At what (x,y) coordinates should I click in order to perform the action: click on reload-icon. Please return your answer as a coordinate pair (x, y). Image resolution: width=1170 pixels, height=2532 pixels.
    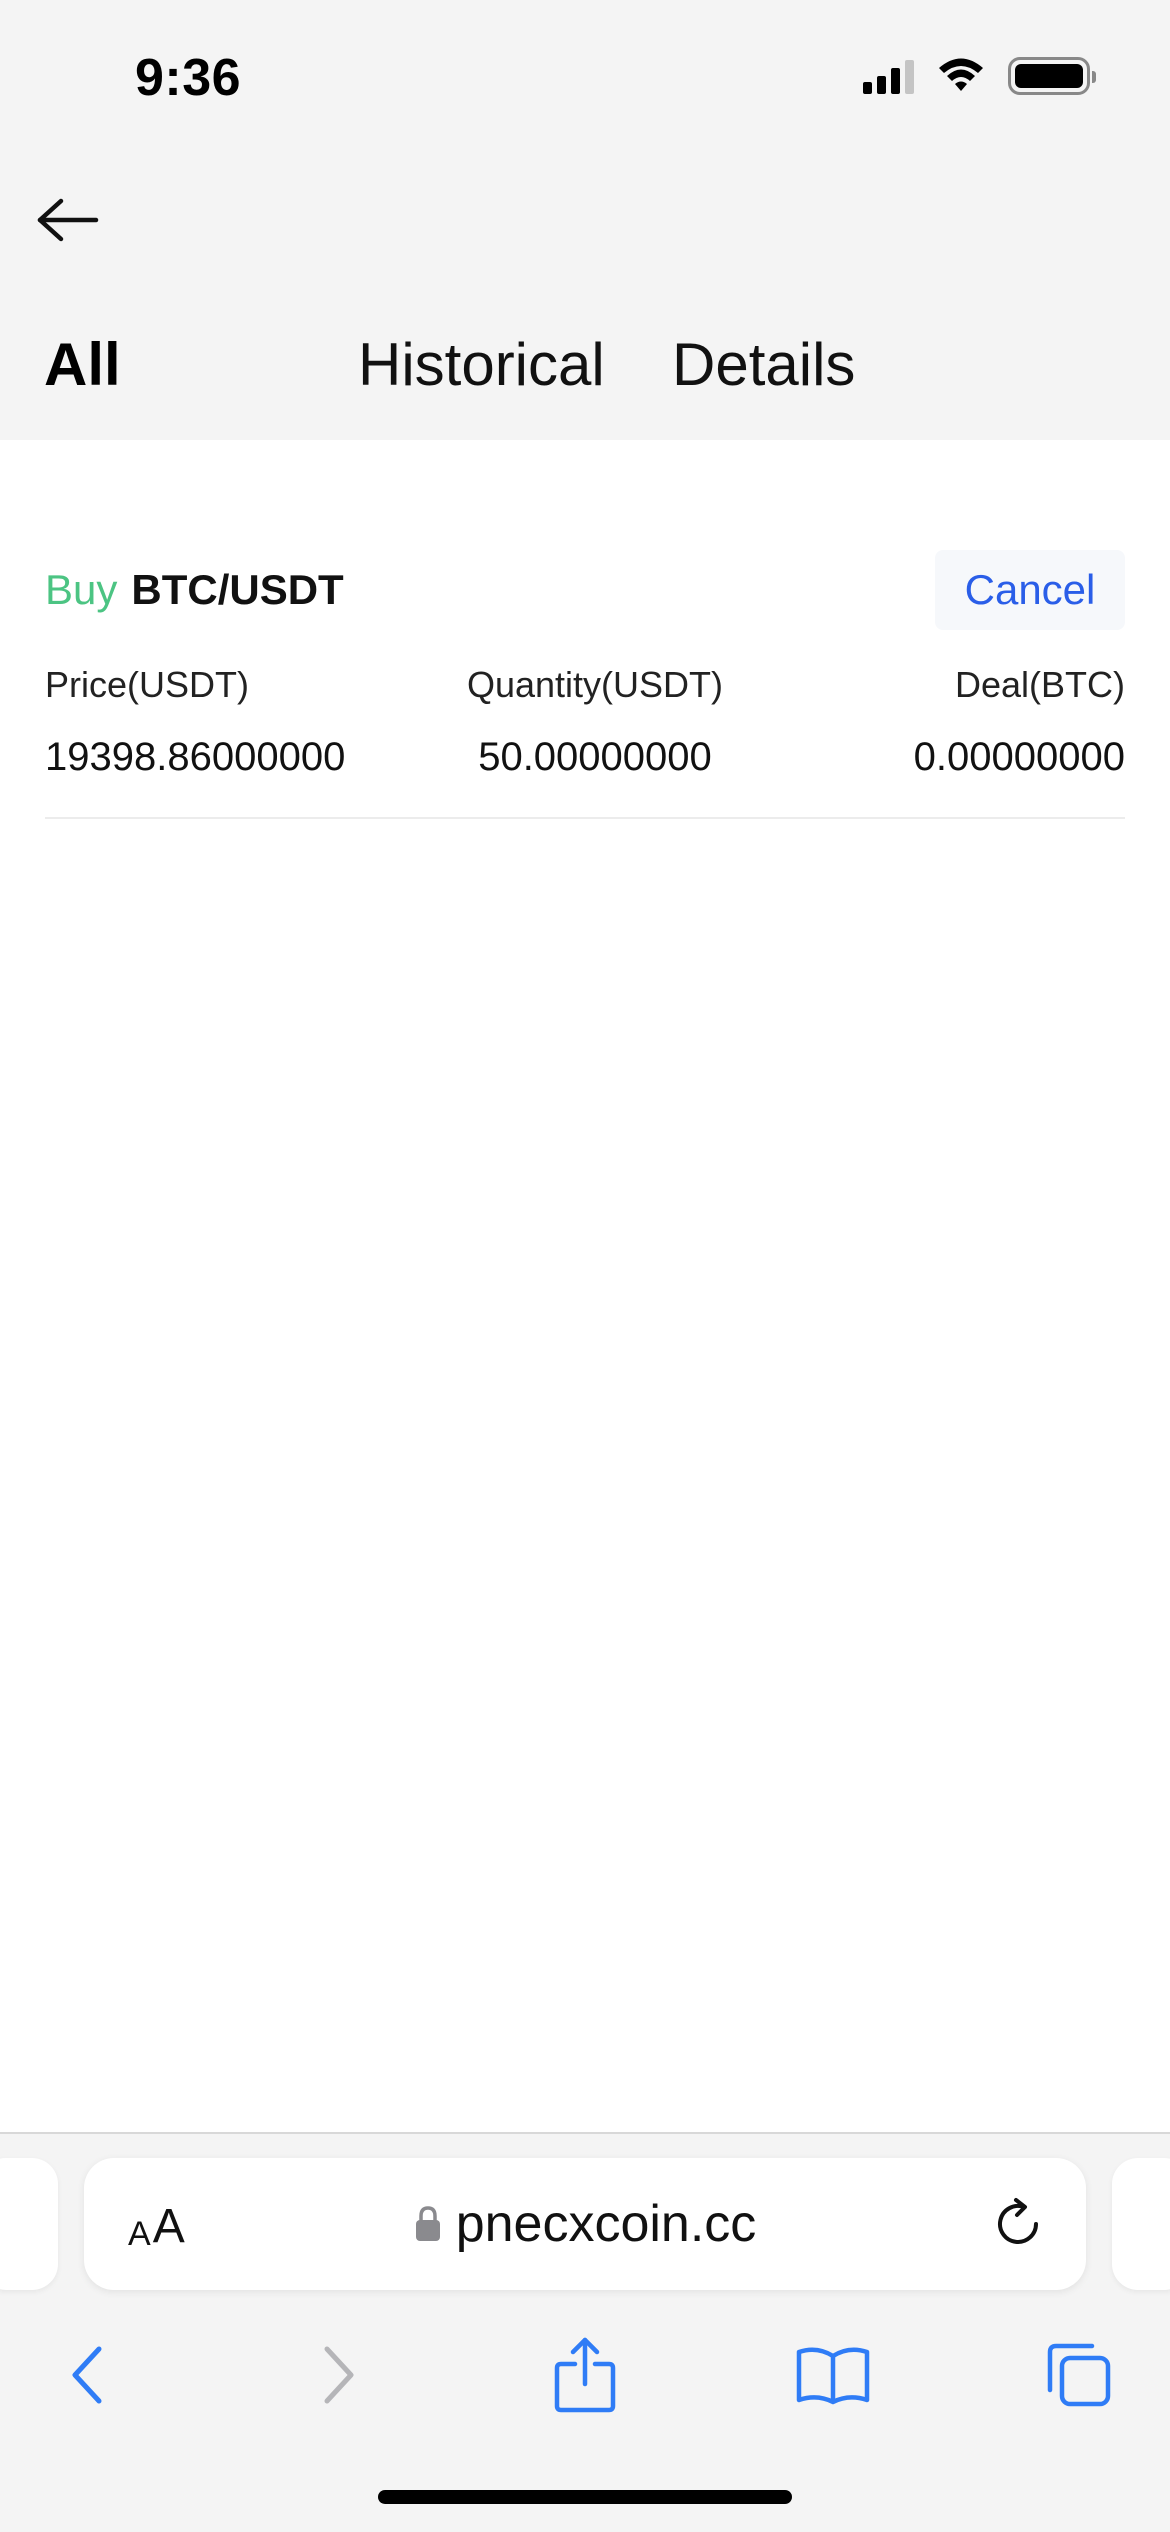
    Looking at the image, I should click on (1018, 2221).